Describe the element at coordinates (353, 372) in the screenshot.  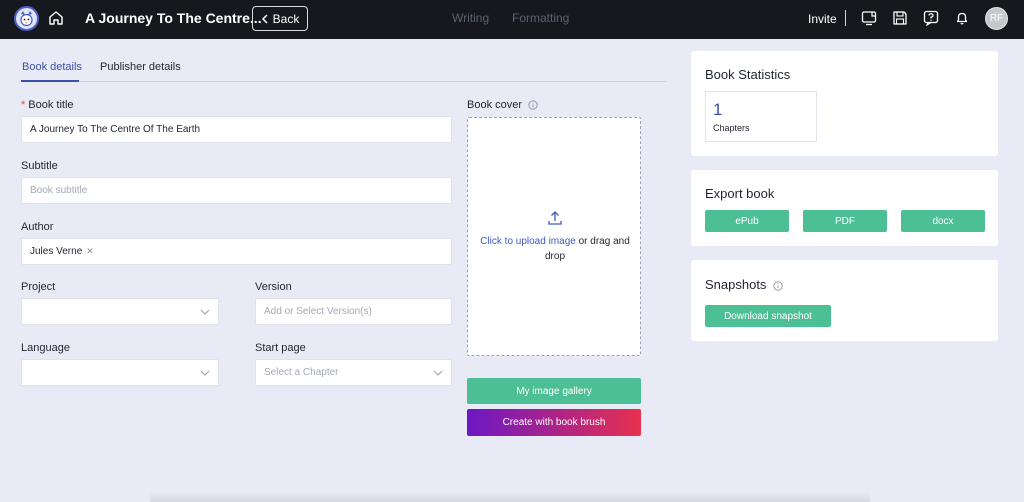
I see `start-page-select: Select a Chapter` at that location.